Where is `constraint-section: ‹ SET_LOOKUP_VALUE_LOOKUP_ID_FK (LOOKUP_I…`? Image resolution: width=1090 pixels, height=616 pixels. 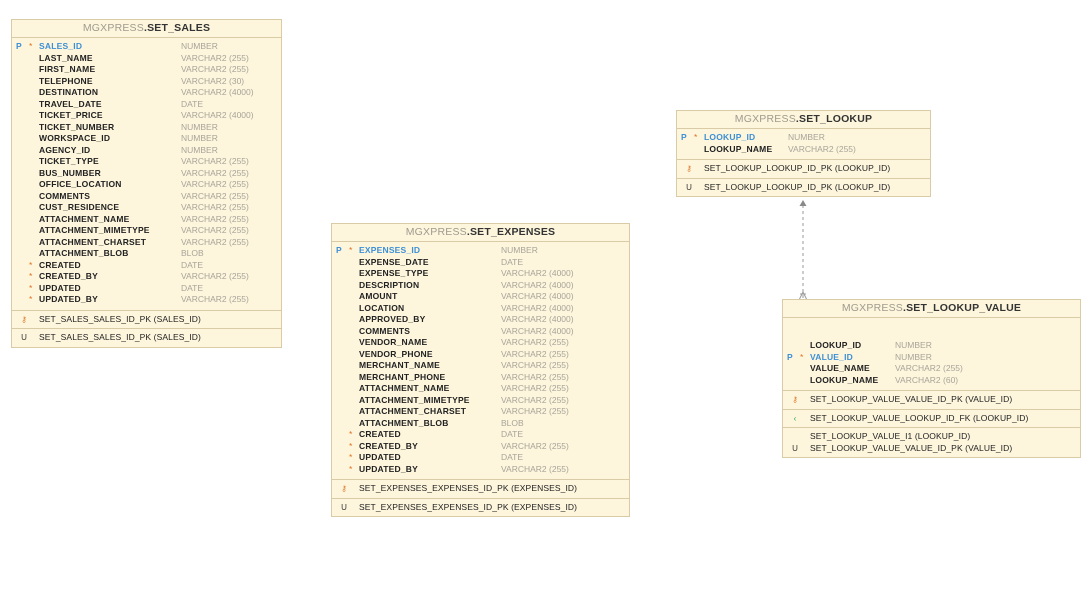
constraint-section: ‹ SET_LOOKUP_VALUE_LOOKUP_ID_FK (LOOKUP_I… is located at coordinates (931, 418).